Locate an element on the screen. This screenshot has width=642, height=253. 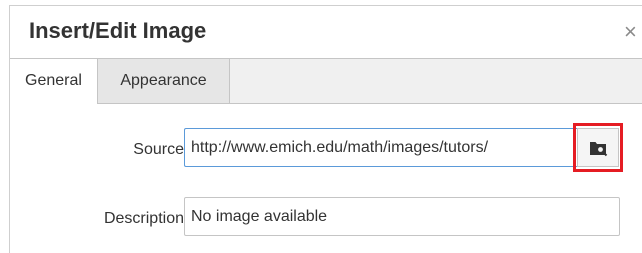
description-label: Description is located at coordinates (143, 218).